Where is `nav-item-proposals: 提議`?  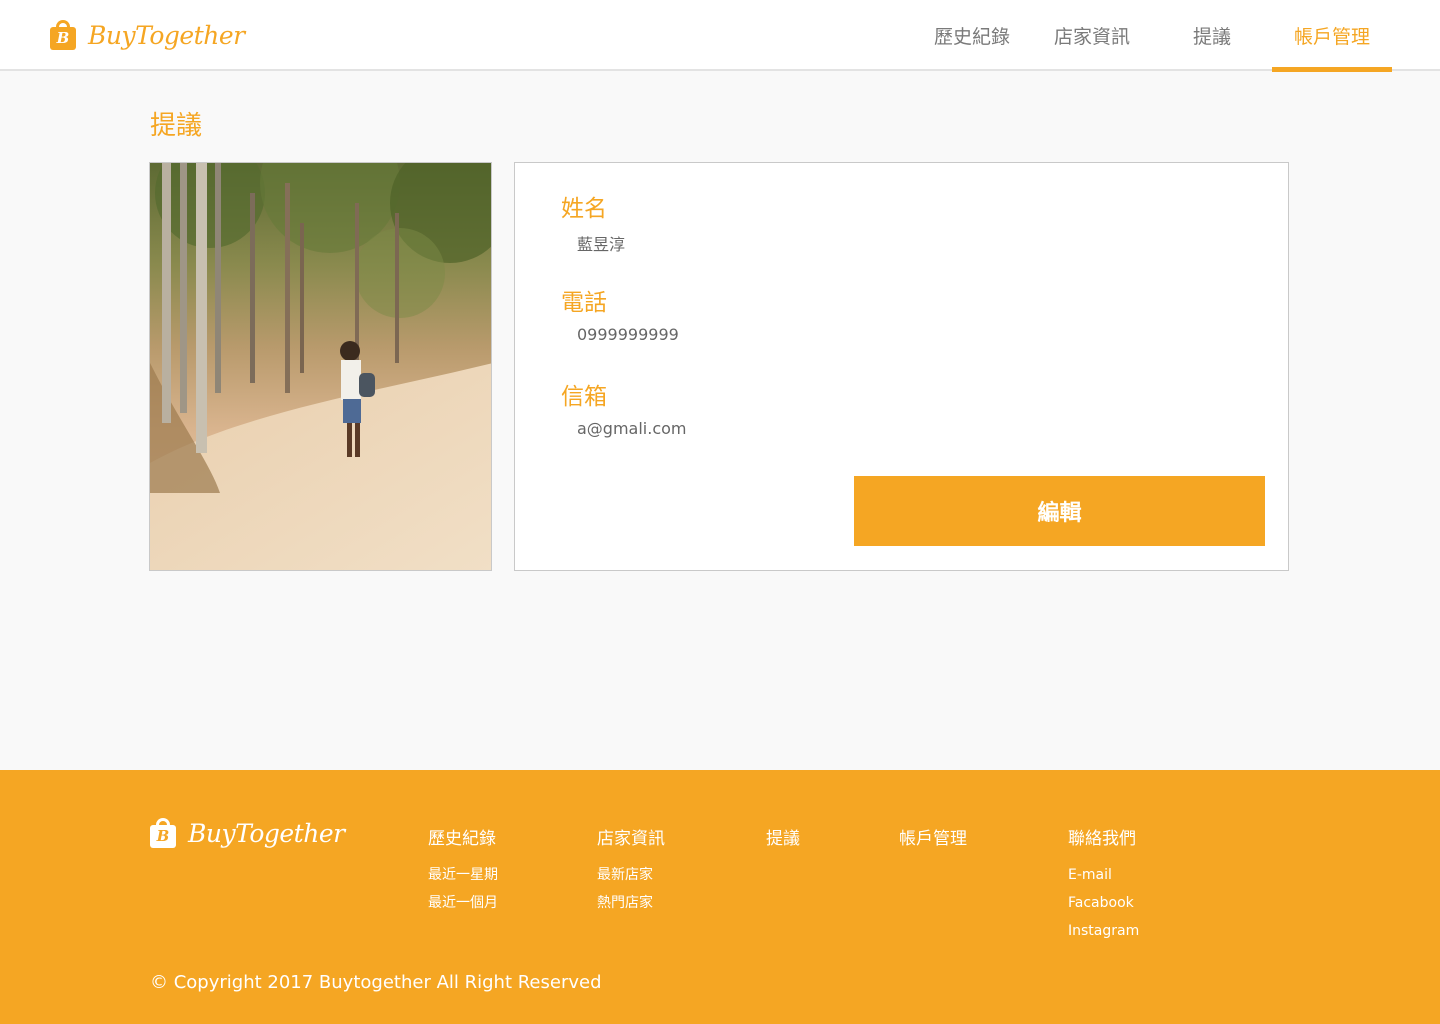 nav-item-proposals: 提議 is located at coordinates (1212, 35).